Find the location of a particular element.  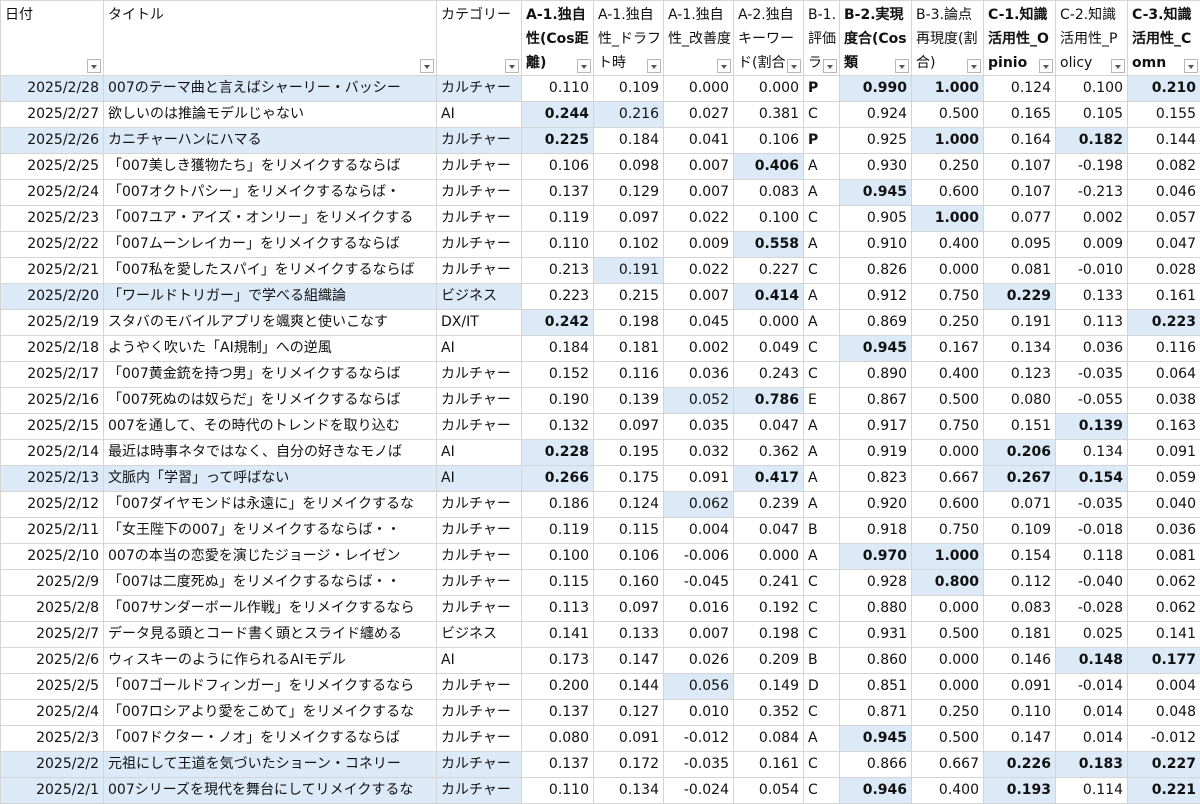

cell-date: 2025/2/2 is located at coordinates (52, 765).